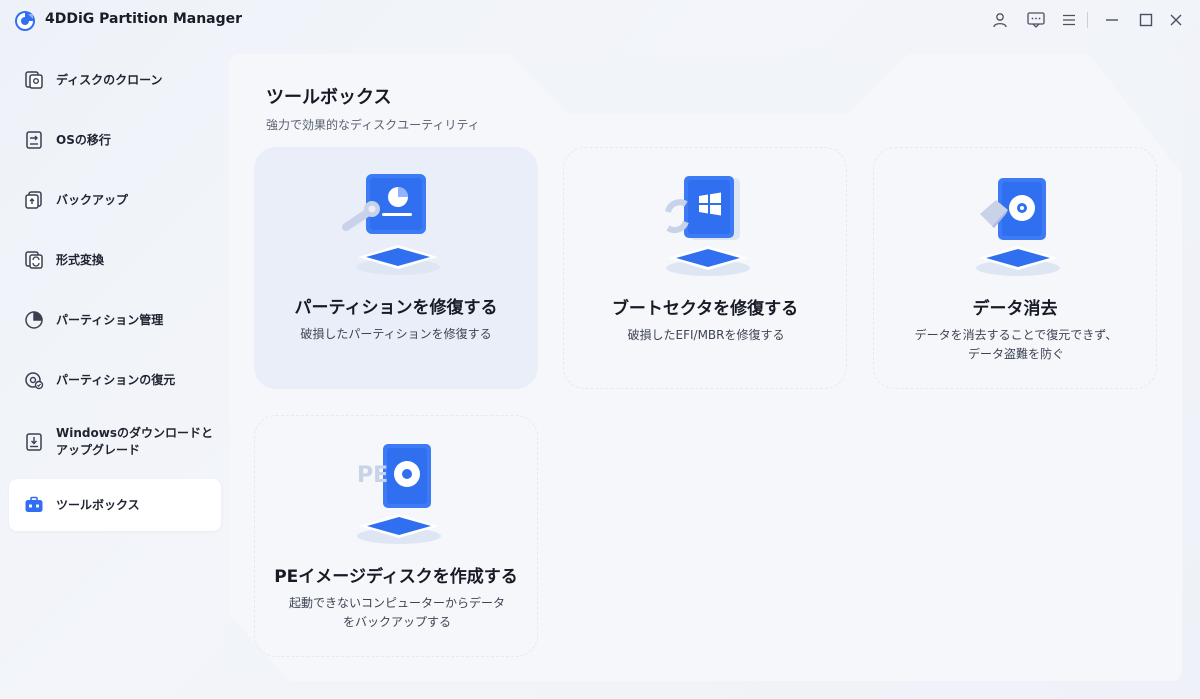 The width and height of the screenshot is (1200, 699). I want to click on minimize-icon, so click(1112, 20).